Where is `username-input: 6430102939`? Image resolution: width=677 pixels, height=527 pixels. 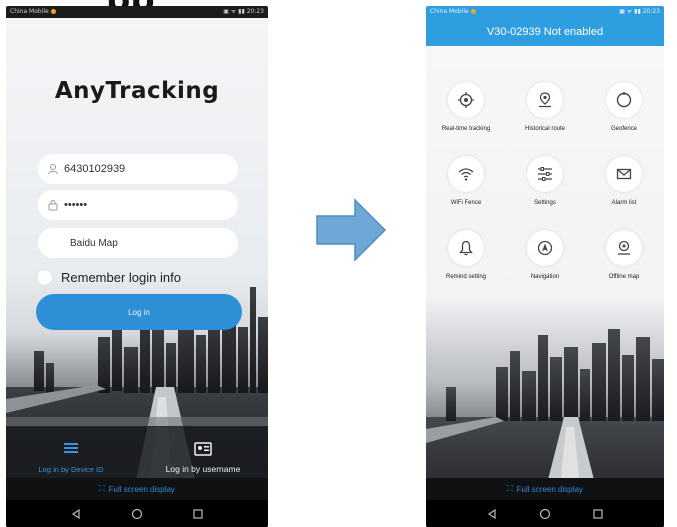
username-input: 6430102939 is located at coordinates (138, 169).